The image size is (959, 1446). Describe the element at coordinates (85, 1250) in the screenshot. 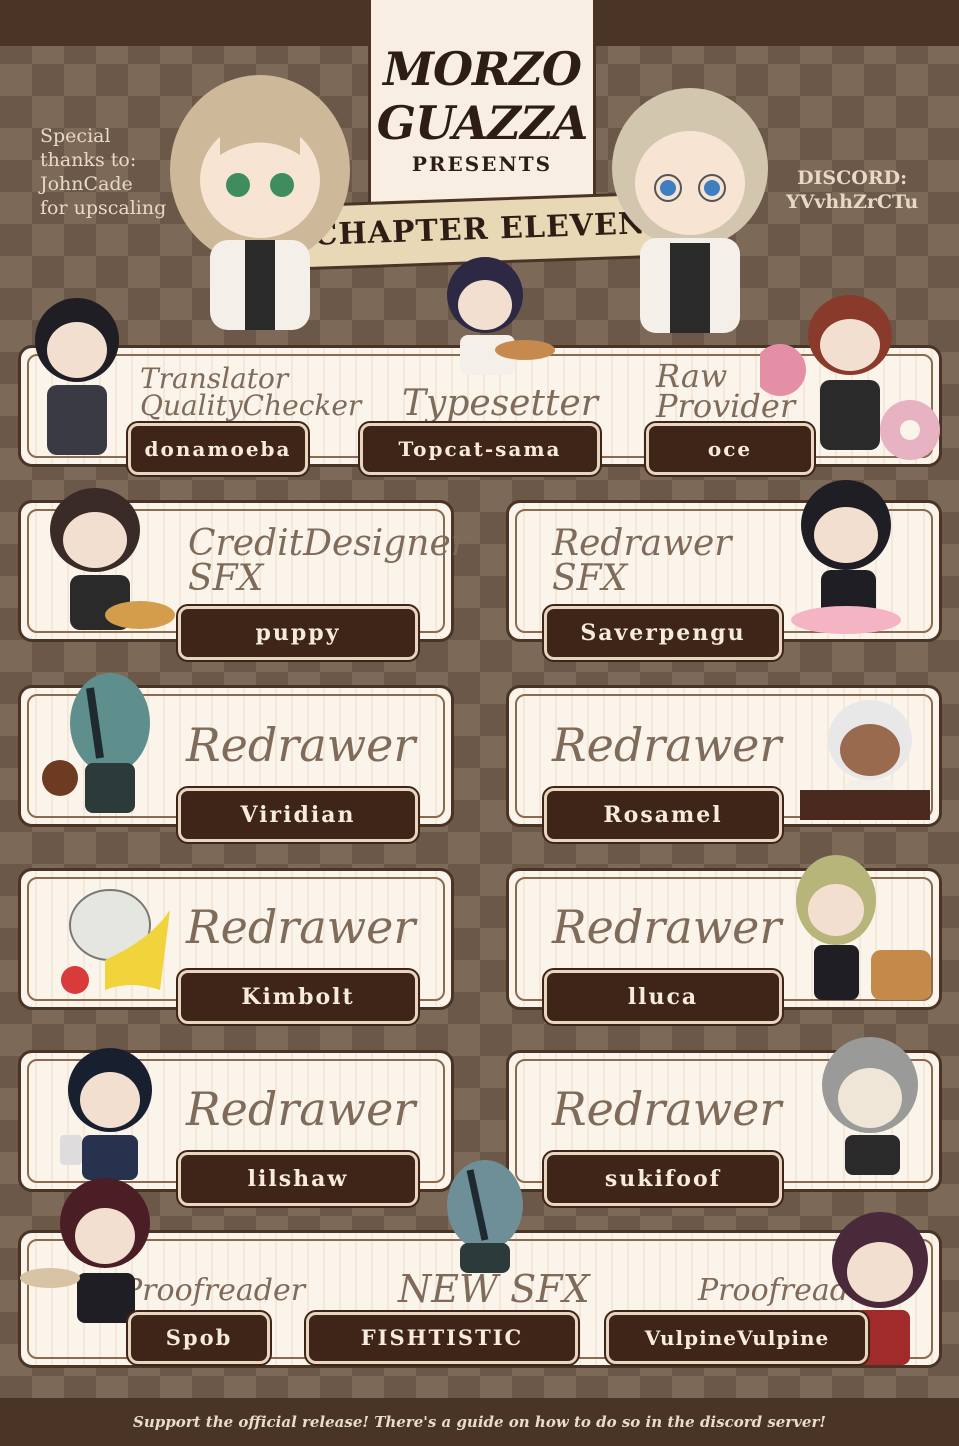

I see `chibi-spob-illustration` at that location.